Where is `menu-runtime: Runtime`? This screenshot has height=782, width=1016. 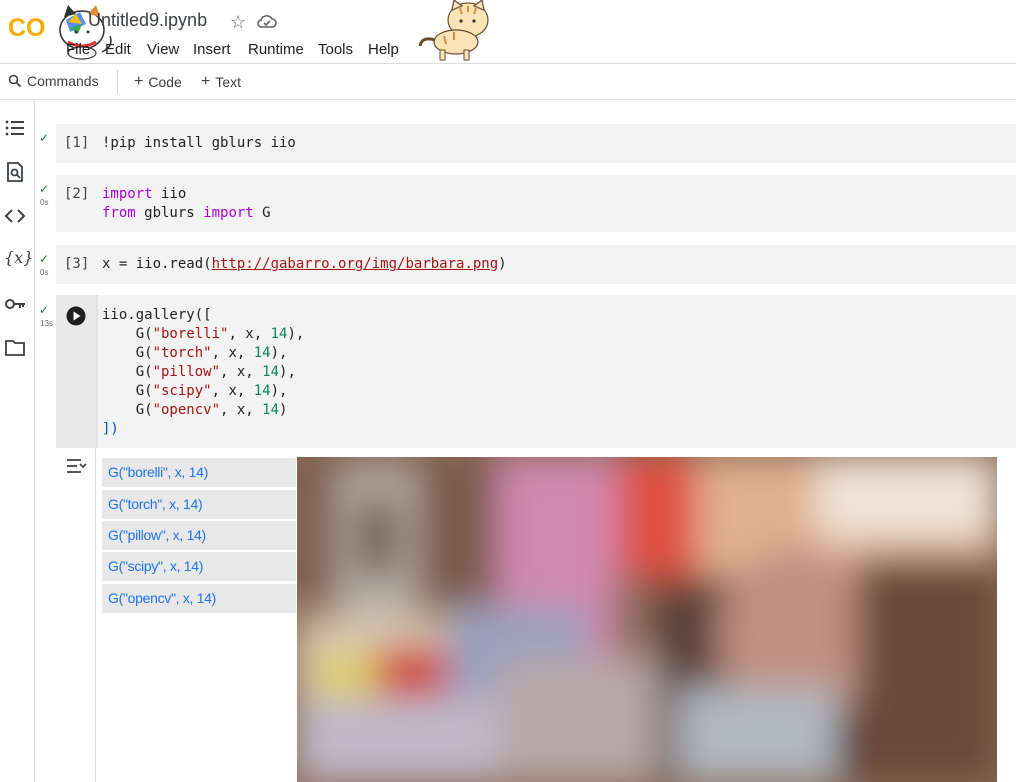
menu-runtime: Runtime is located at coordinates (276, 49).